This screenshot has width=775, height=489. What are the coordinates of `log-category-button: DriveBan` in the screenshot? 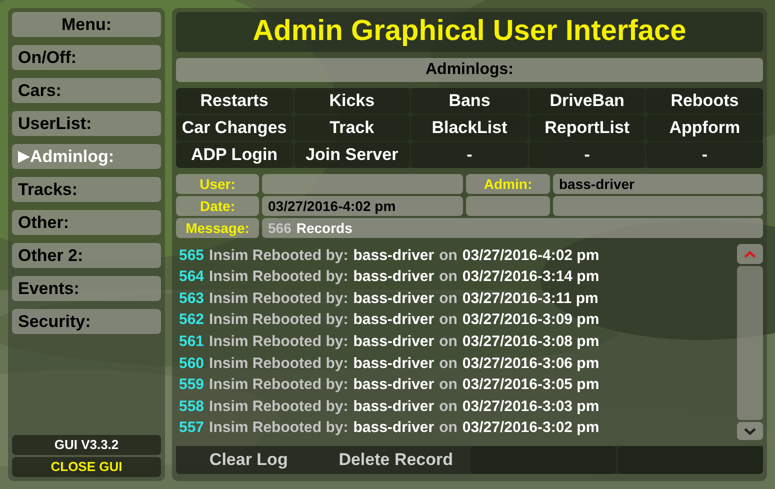 It's located at (587, 101).